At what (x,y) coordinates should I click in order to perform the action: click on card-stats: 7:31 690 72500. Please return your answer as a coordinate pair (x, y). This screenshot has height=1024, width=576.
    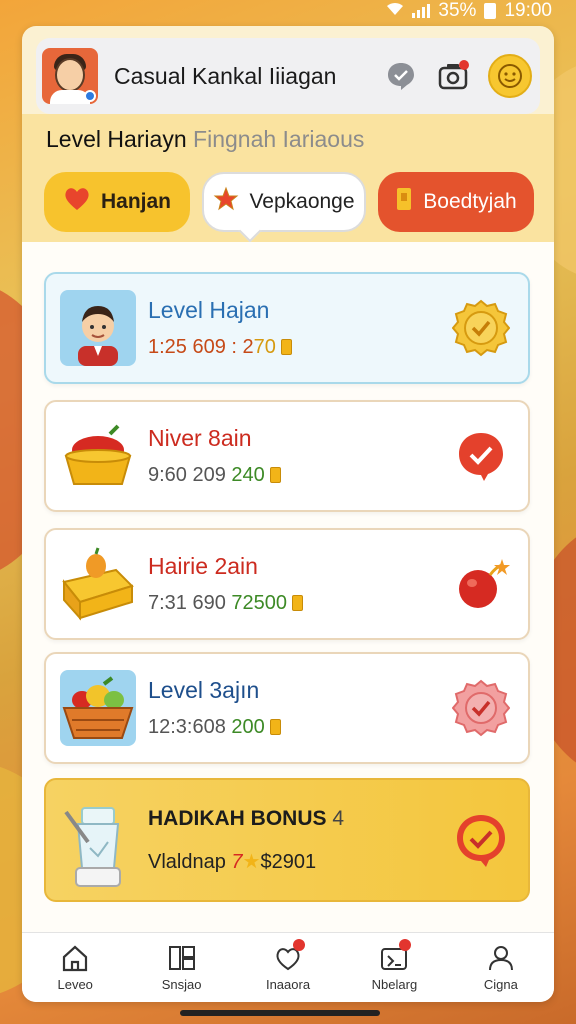
    Looking at the image, I should click on (300, 603).